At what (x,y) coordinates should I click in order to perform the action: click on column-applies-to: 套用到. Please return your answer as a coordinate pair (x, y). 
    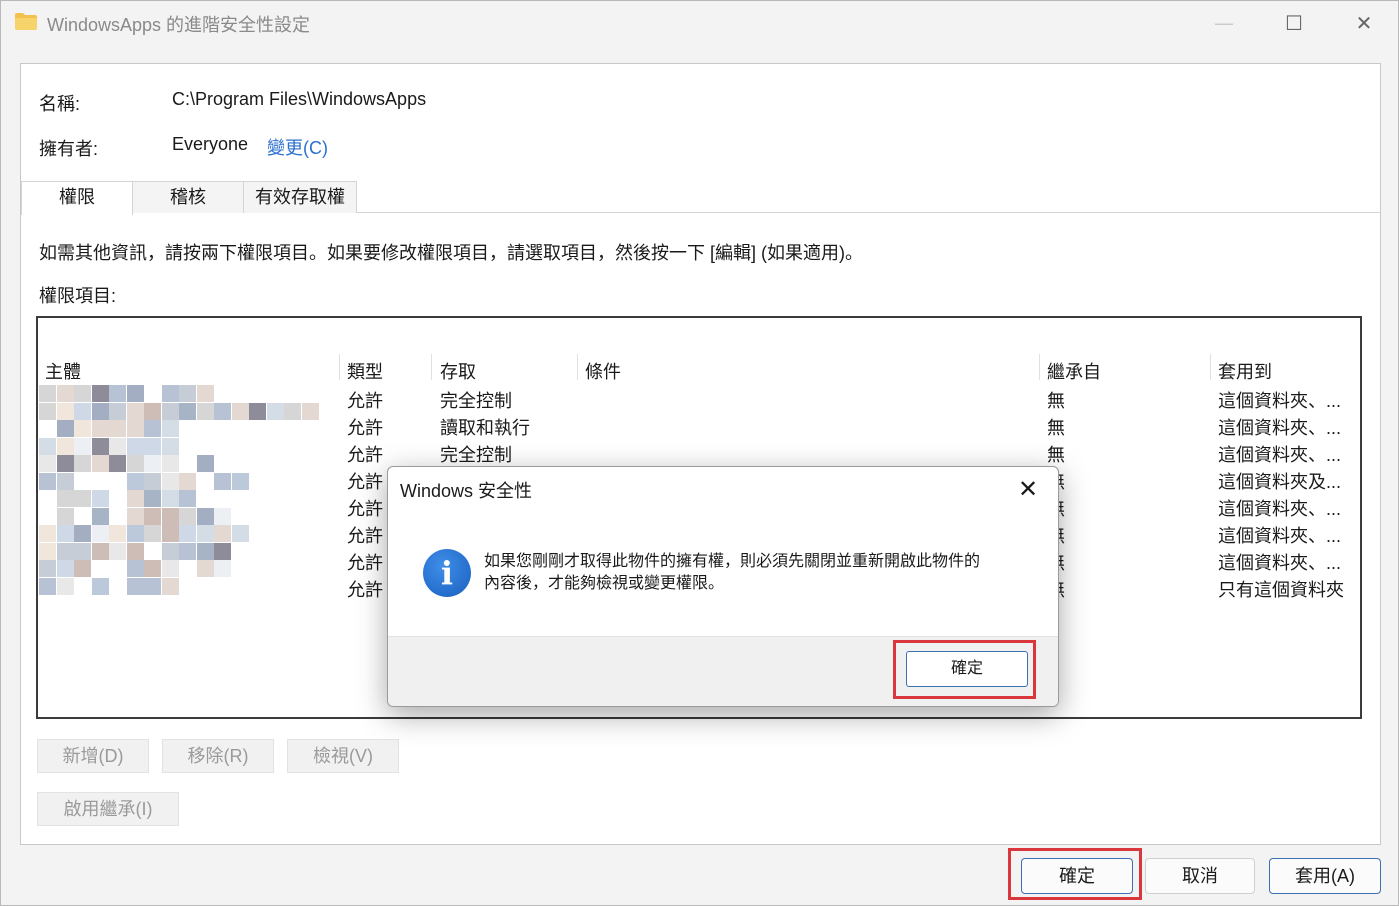
    Looking at the image, I should click on (1245, 371).